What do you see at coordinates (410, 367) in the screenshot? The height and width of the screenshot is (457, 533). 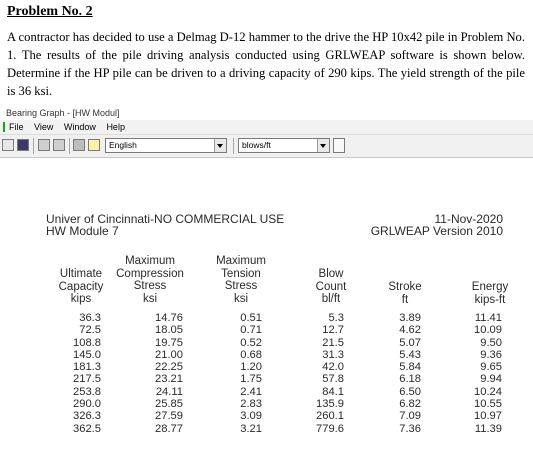 I see `cell-stroke: 5.84` at bounding box center [410, 367].